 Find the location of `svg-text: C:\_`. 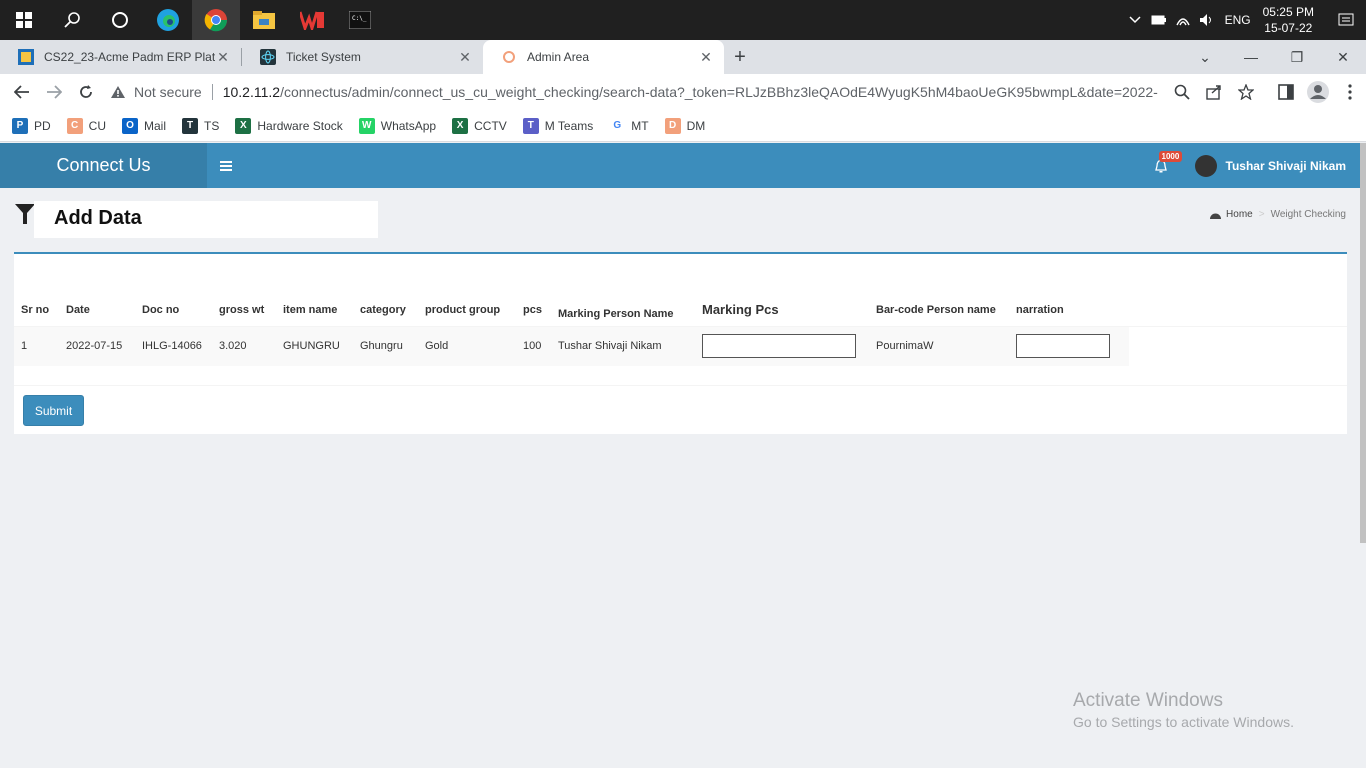

svg-text: C:\_ is located at coordinates (359, 18).